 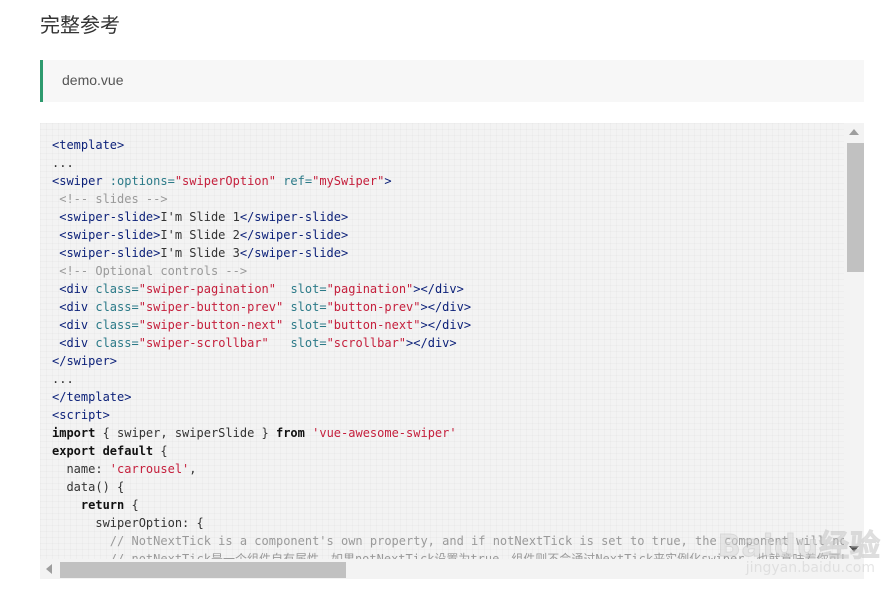 I want to click on code-line: <swiper-slide>I'm Slide 3</swiper-slide>, so click(x=448, y=253).